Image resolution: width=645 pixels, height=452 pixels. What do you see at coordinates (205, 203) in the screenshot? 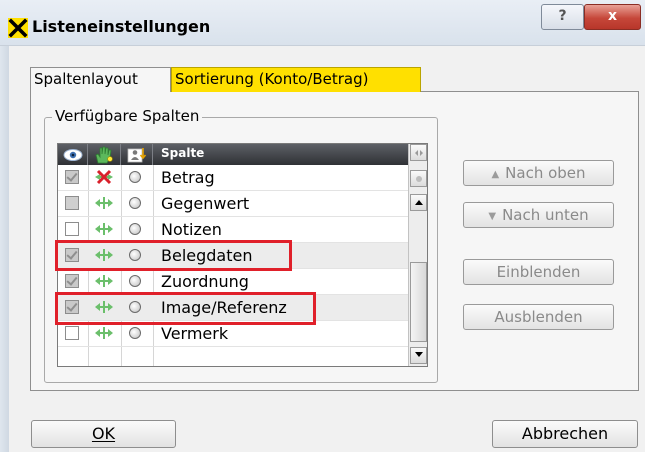
I see `row-label: Gegenwert` at bounding box center [205, 203].